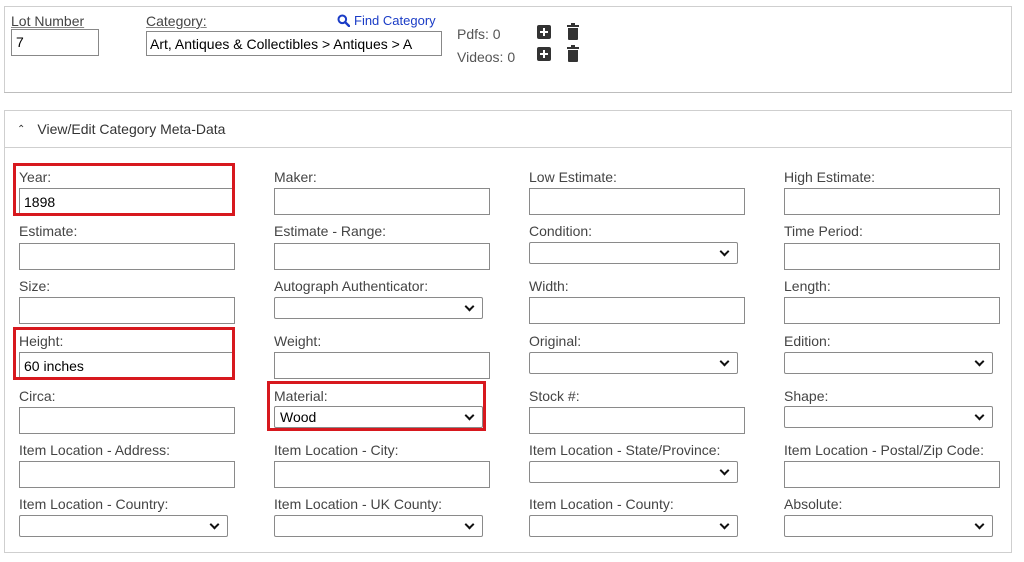 This screenshot has width=1024, height=562. I want to click on divider, so click(508, 92).